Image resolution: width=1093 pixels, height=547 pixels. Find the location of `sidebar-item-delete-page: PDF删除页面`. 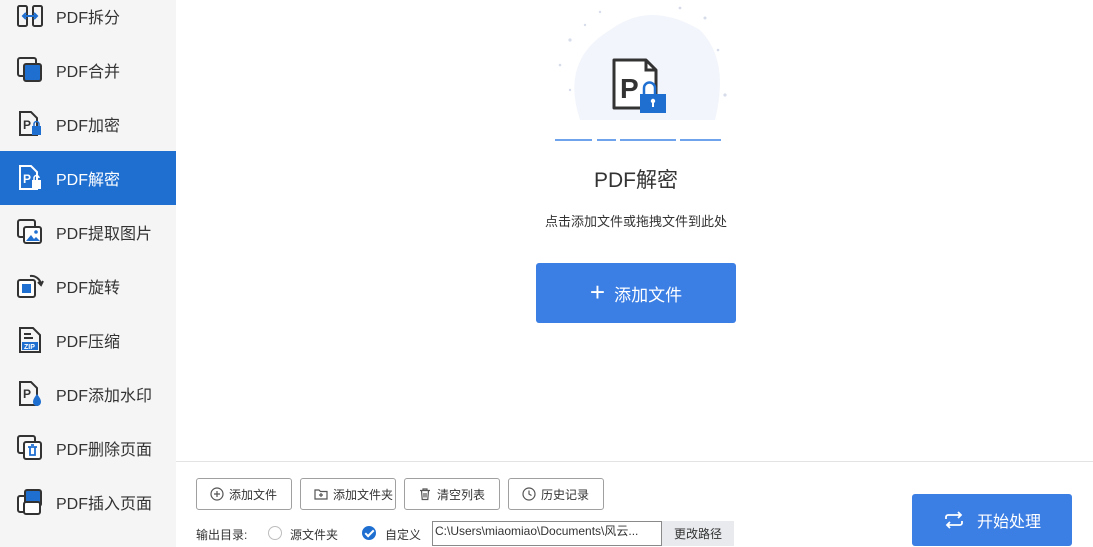

sidebar-item-delete-page: PDF删除页面 is located at coordinates (88, 448).